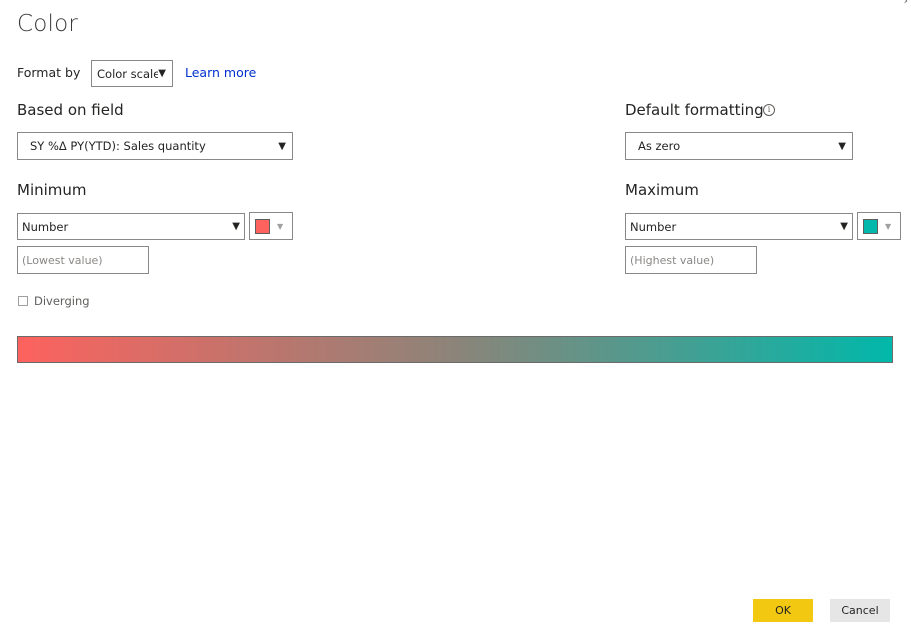 This screenshot has height=634, width=911. Describe the element at coordinates (694, 110) in the screenshot. I see `default-formatting-label: Default formatting` at that location.